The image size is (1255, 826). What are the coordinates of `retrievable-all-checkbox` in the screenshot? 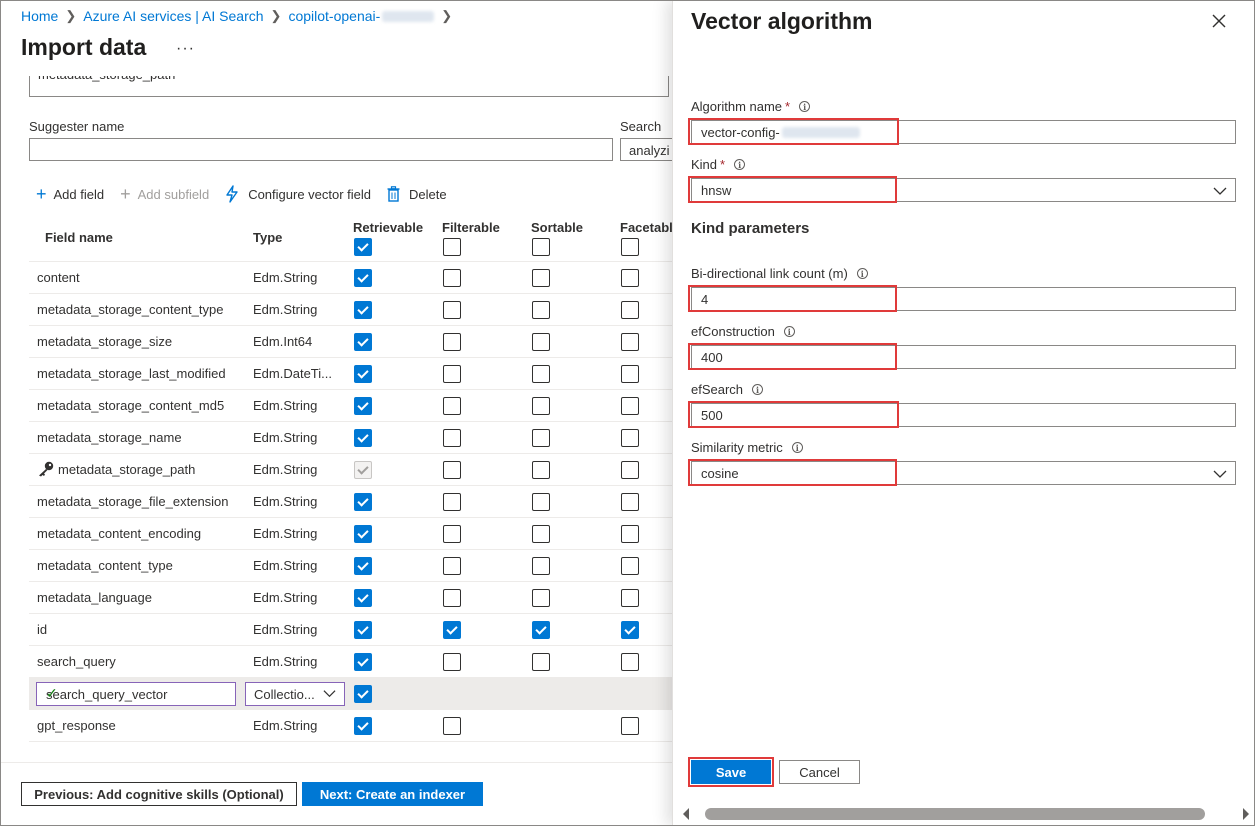 It's located at (363, 247).